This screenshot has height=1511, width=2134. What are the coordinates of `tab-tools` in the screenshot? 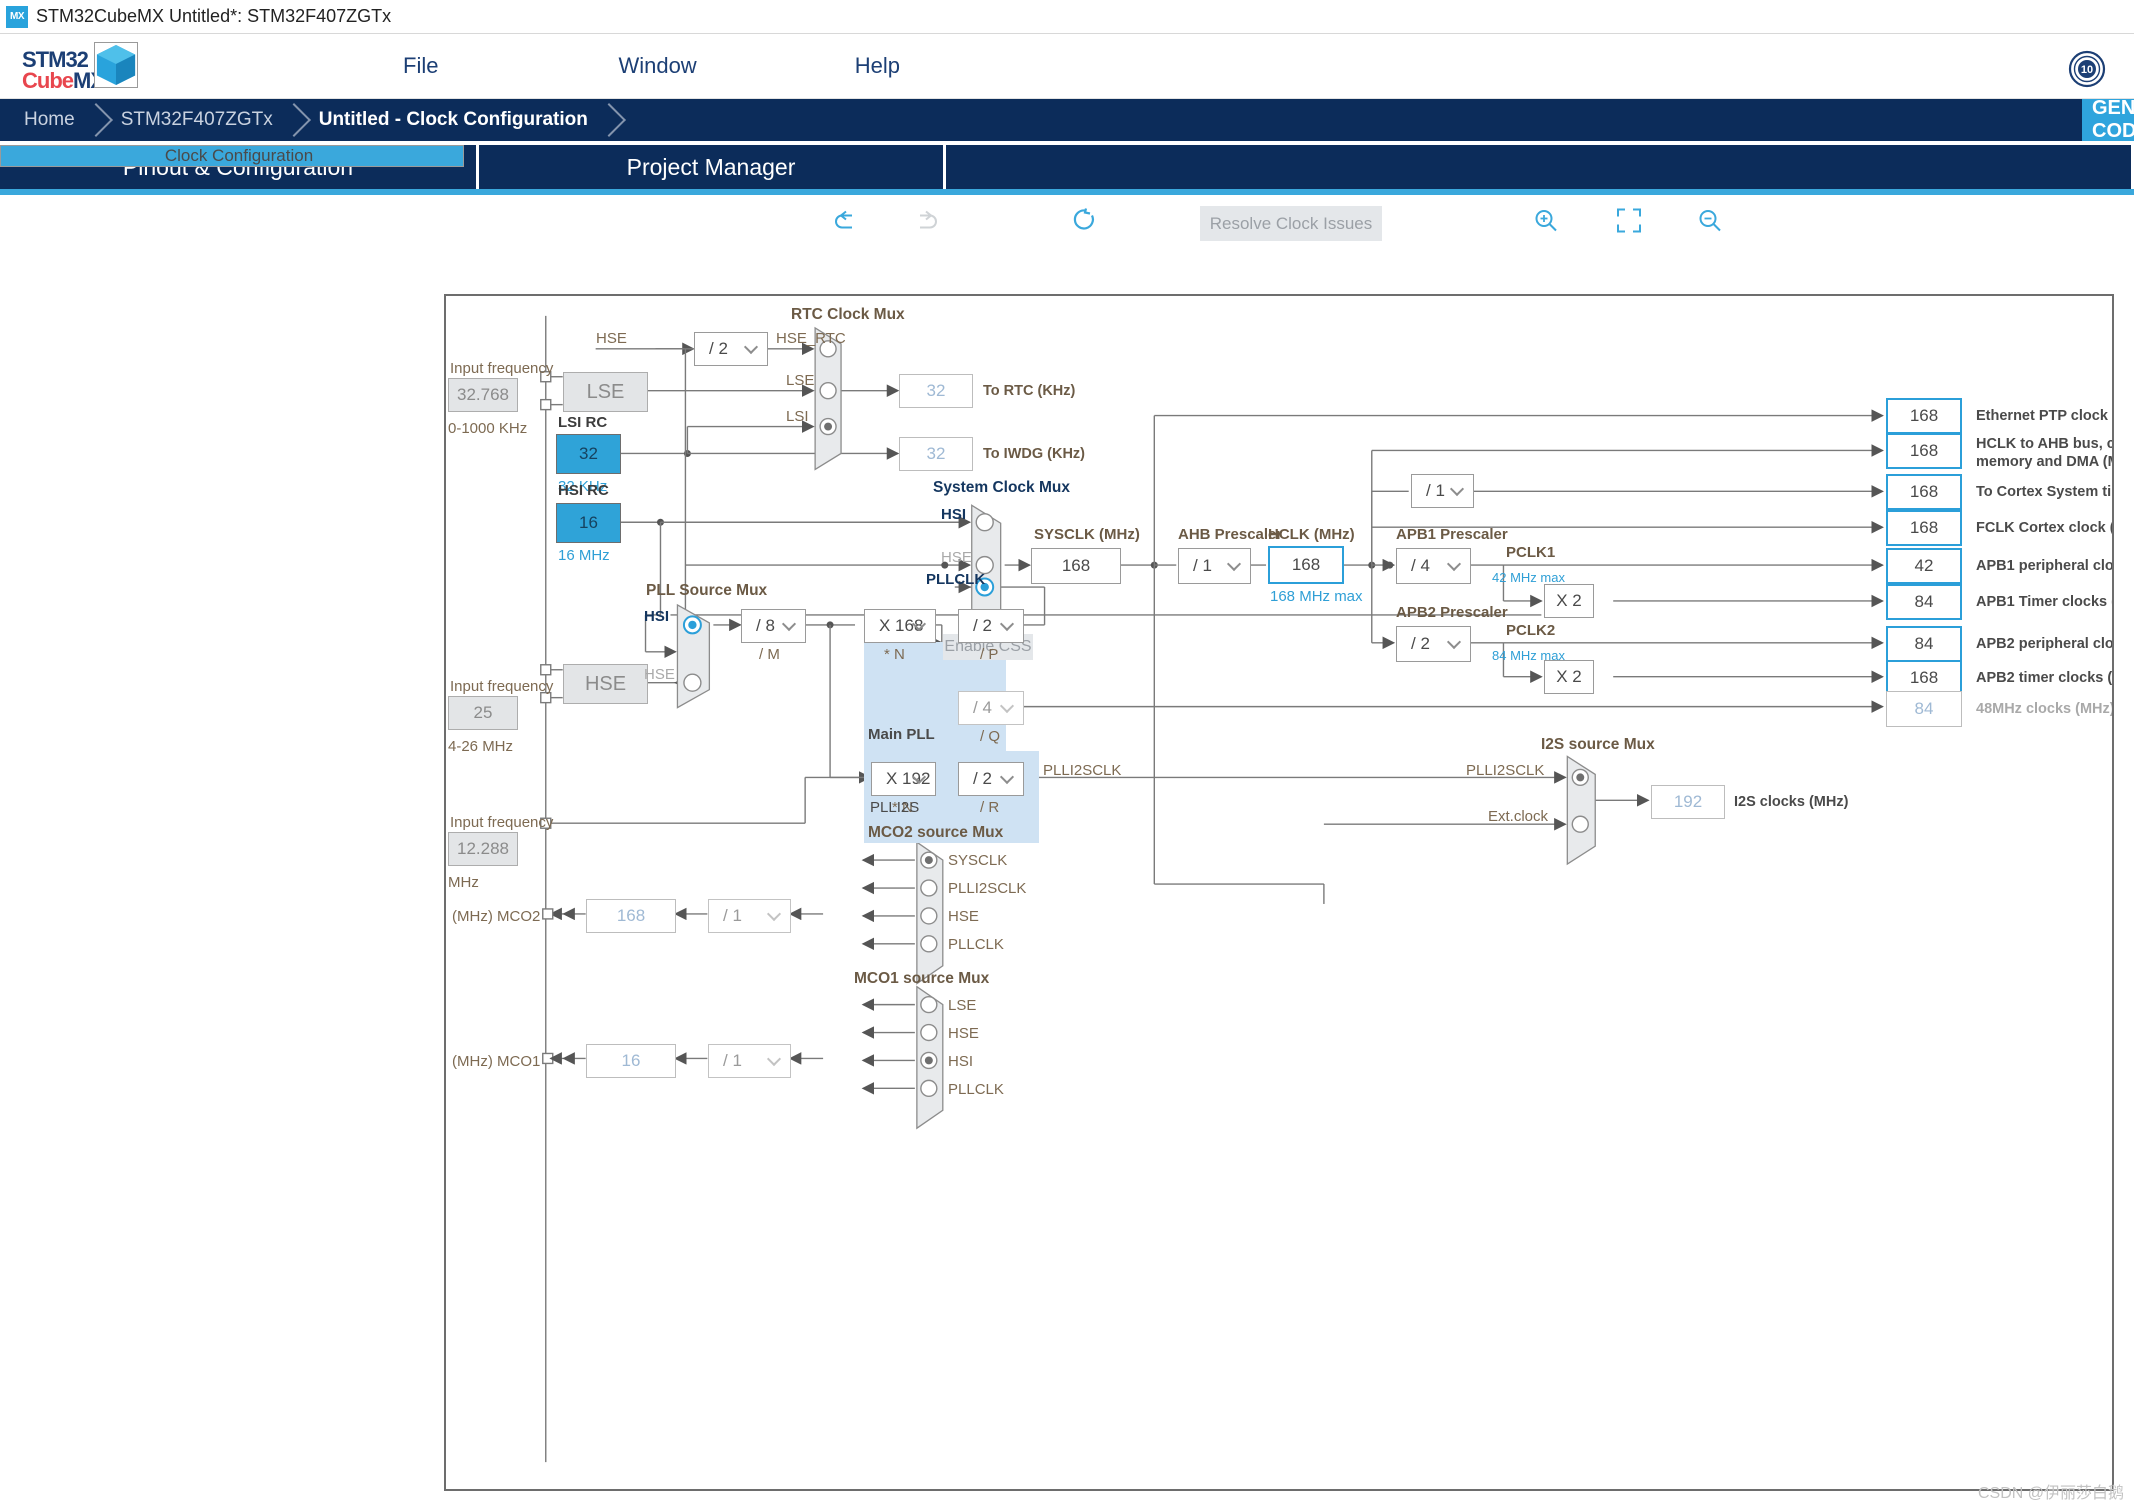 It's located at (1538, 167).